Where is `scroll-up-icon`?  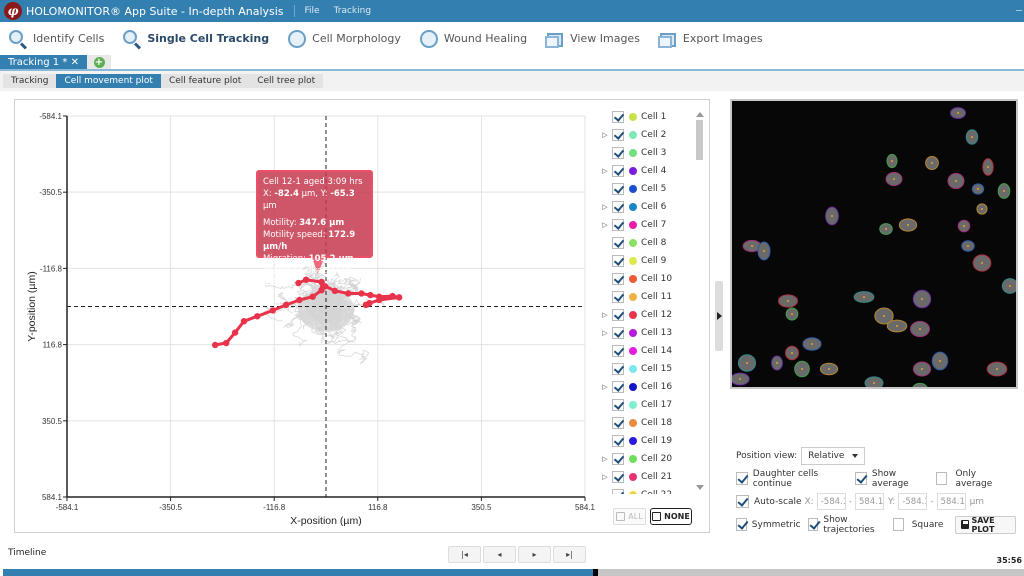 scroll-up-icon is located at coordinates (700, 114).